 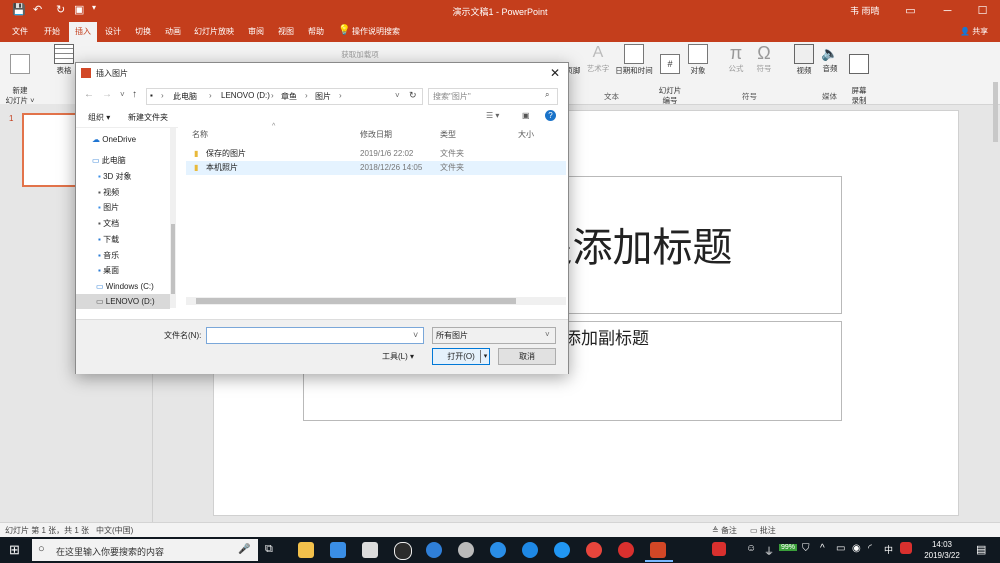 I want to click on input-method-indicator: 中, so click(x=888, y=549).